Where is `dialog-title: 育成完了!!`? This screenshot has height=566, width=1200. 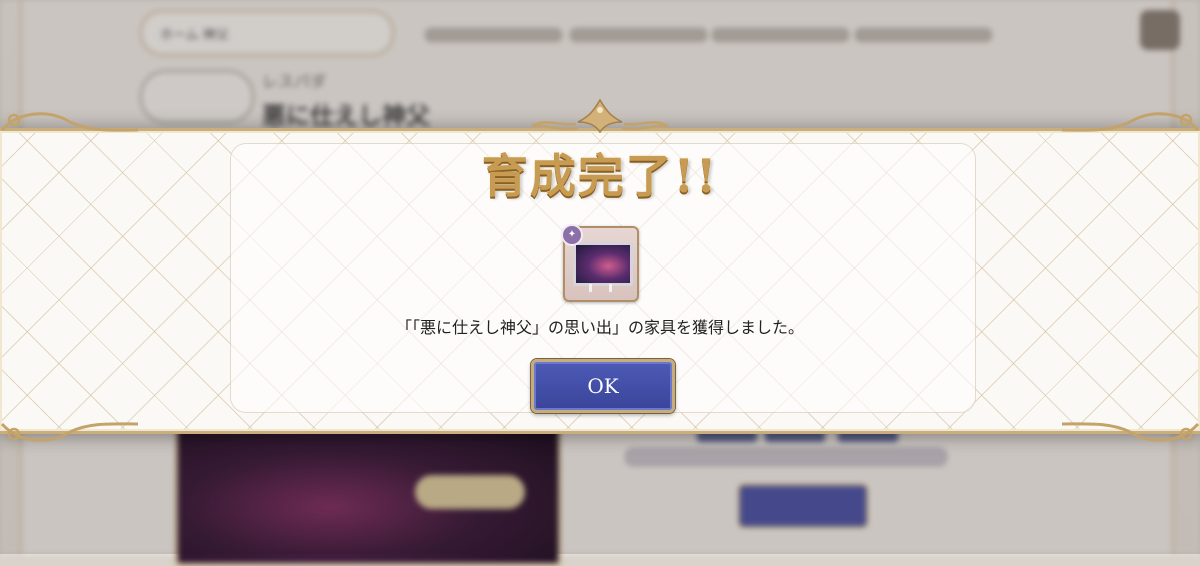 dialog-title: 育成完了!! is located at coordinates (600, 176).